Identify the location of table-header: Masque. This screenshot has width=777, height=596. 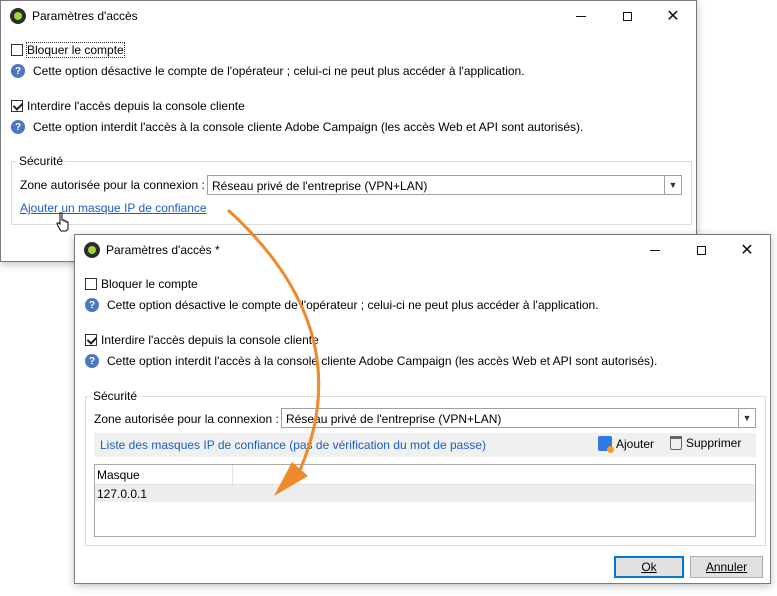
(425, 475).